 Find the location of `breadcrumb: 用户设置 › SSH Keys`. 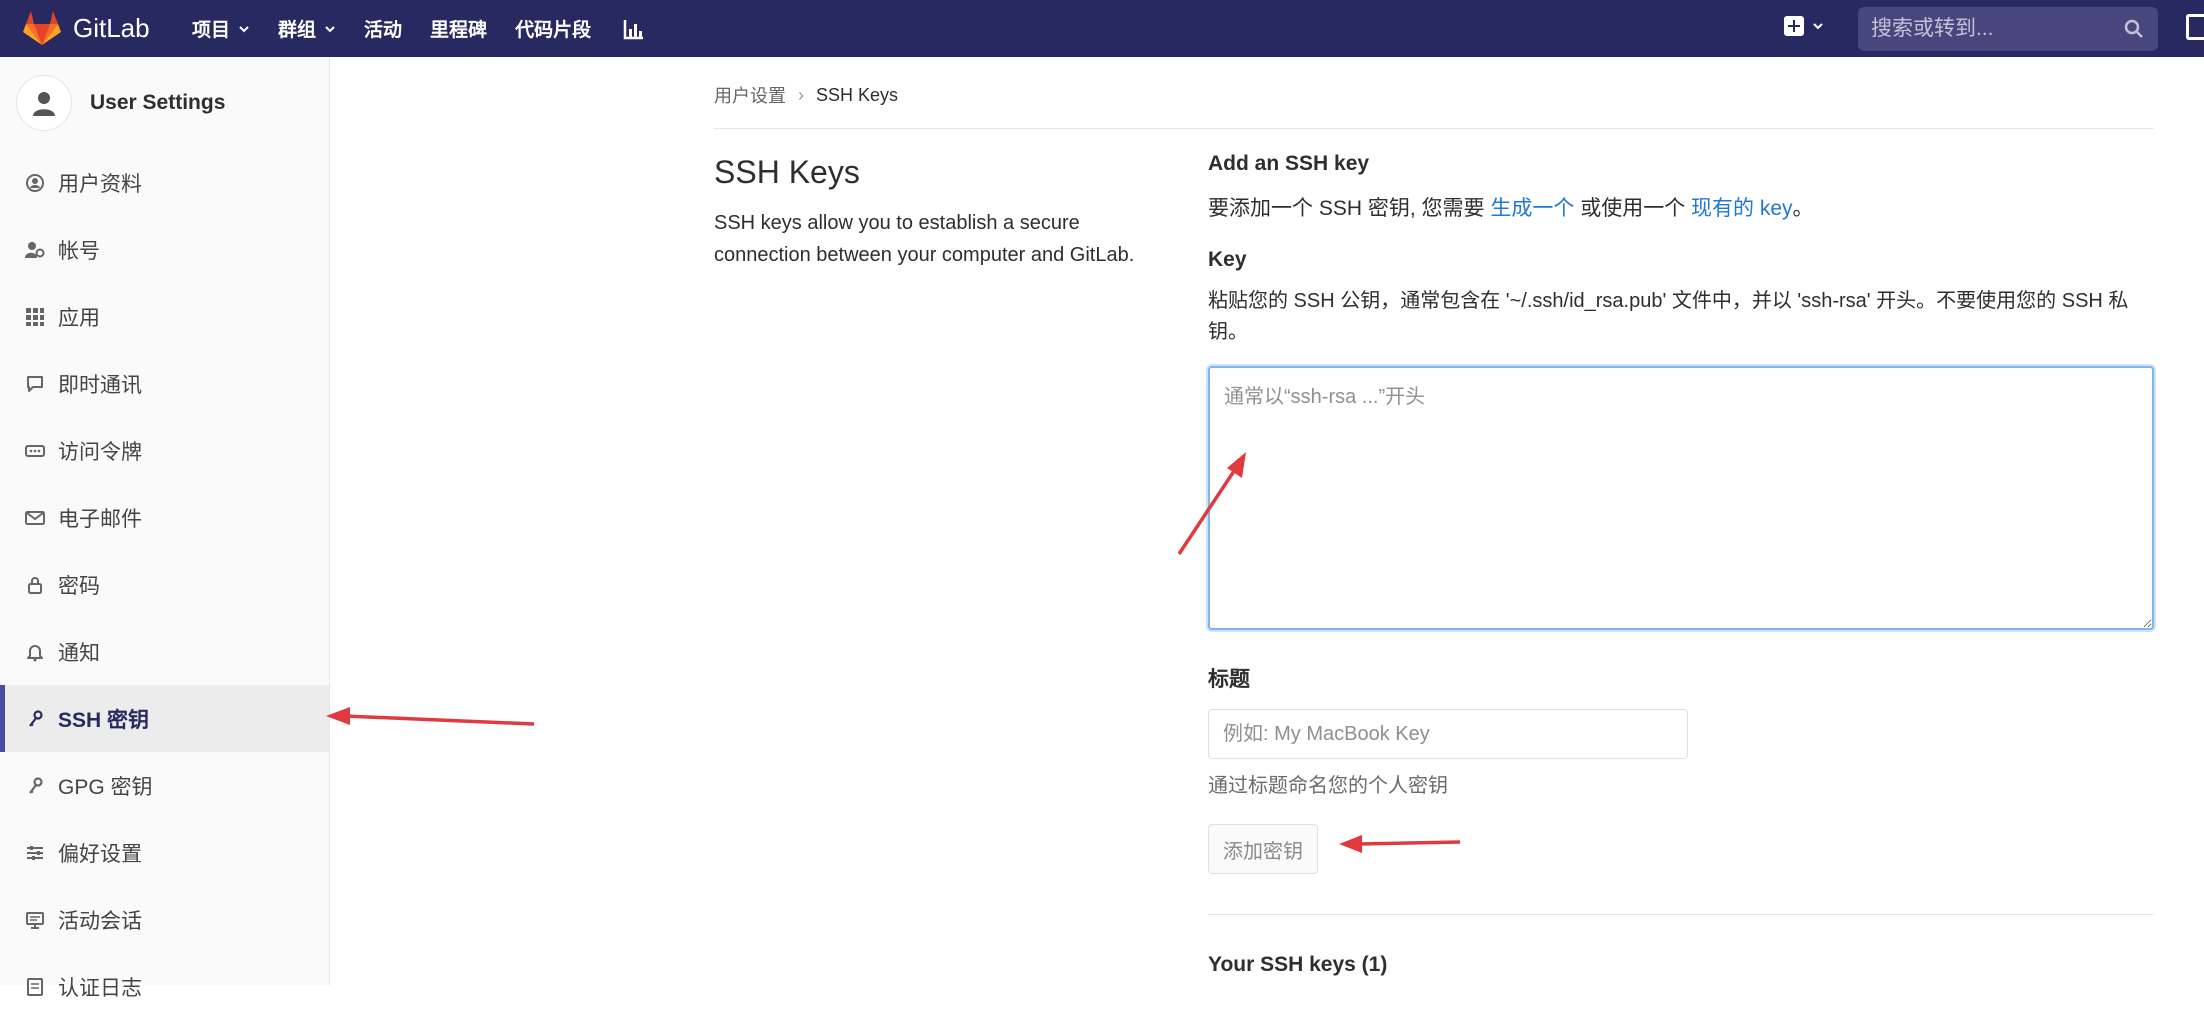

breadcrumb: 用户设置 › SSH Keys is located at coordinates (806, 95).